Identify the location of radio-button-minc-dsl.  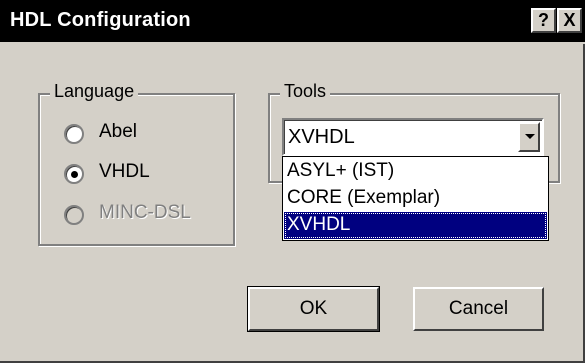
(74, 215).